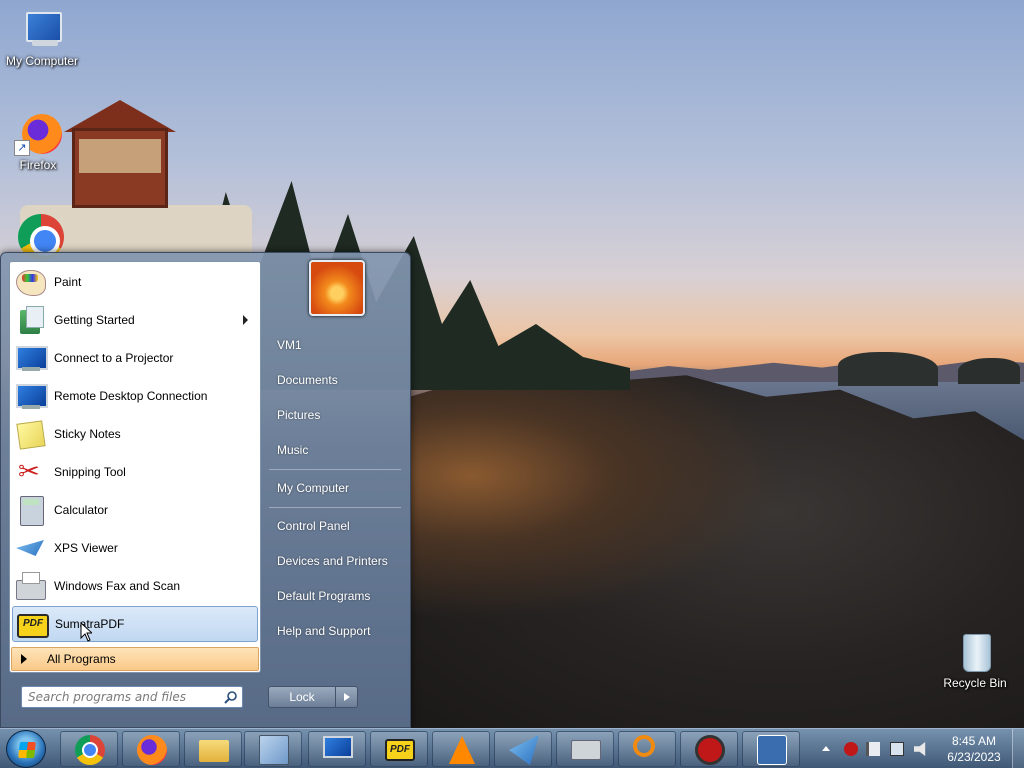 This screenshot has height=768, width=1024. I want to click on security-tray-icon, so click(851, 749).